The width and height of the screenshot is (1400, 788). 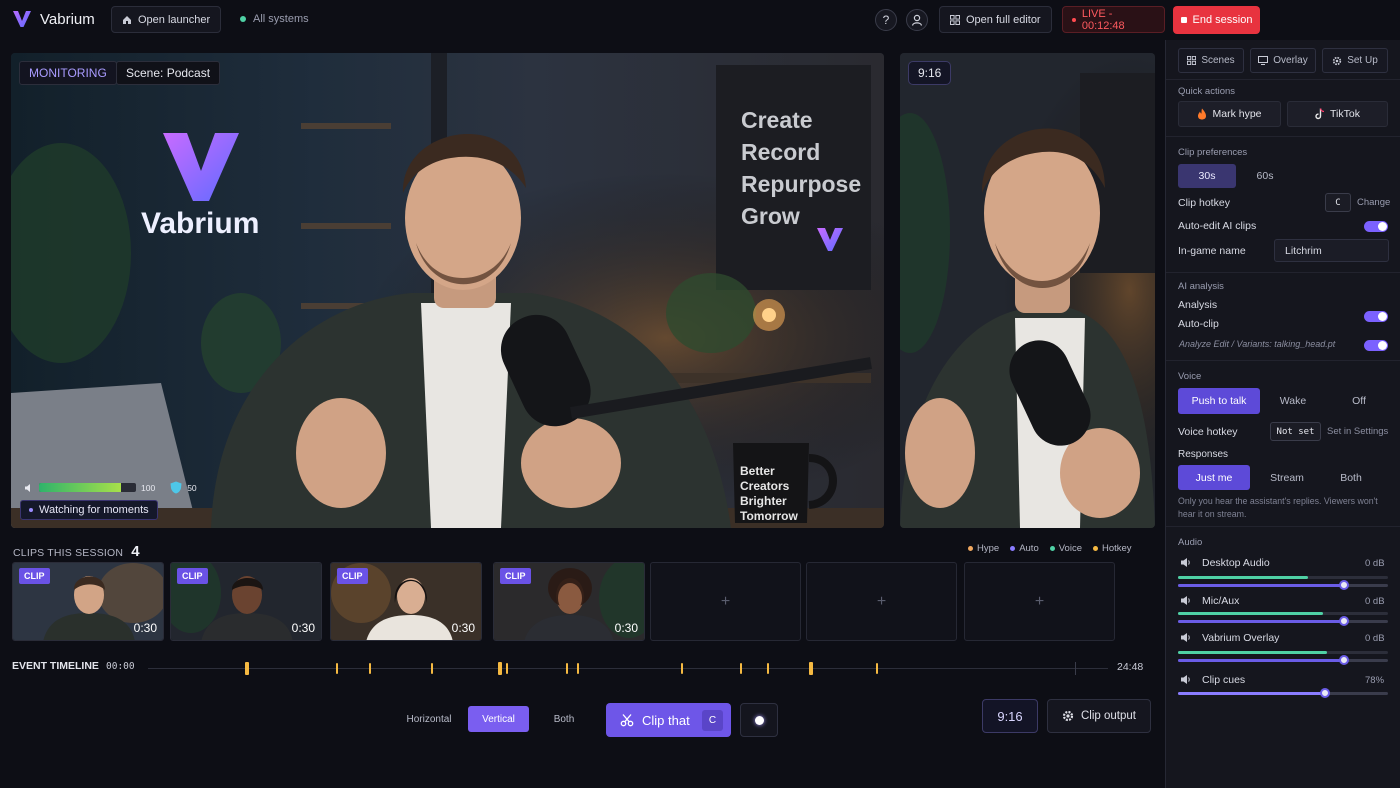 I want to click on auto-edit-toggle, so click(x=1376, y=226).